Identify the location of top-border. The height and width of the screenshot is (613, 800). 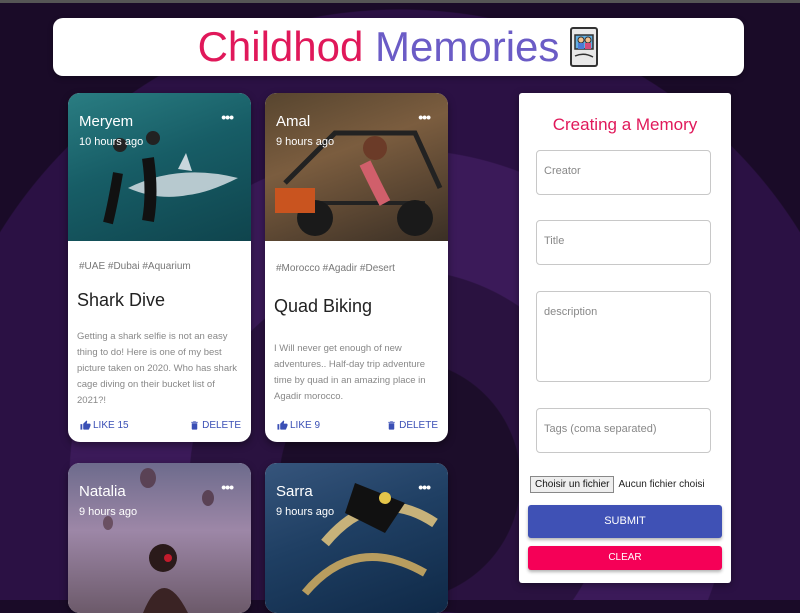
(400, 1).